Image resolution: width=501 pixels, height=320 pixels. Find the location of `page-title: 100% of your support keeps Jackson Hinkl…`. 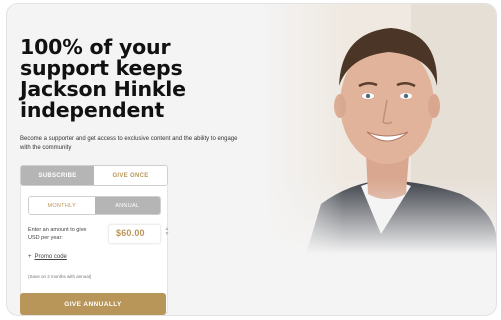

page-title: 100% of your support keeps Jackson Hinkl… is located at coordinates (103, 78).